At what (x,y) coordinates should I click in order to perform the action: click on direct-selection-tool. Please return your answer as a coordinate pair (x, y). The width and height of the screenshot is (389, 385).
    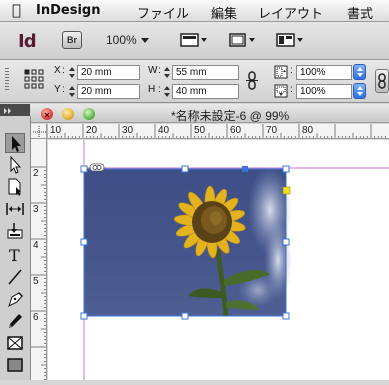
    Looking at the image, I should click on (15, 165).